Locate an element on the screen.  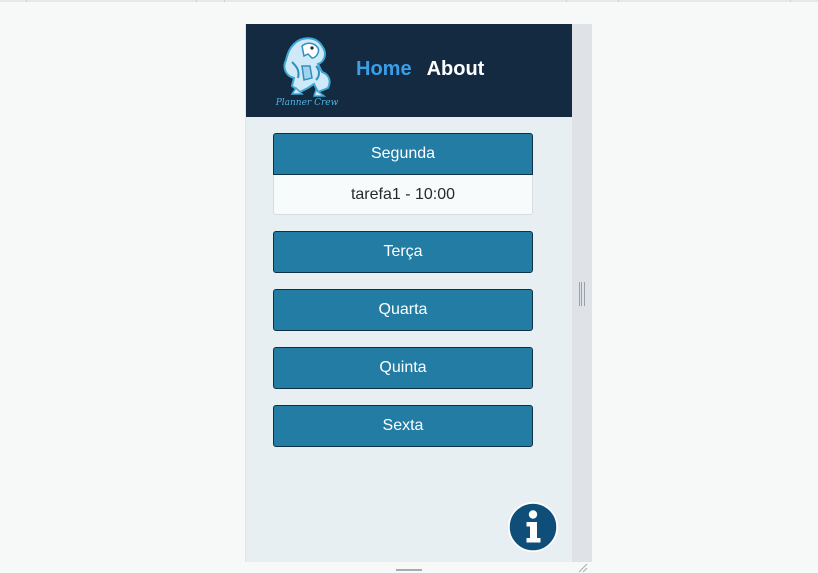
day-group-quinta: Quinta is located at coordinates (403, 368).